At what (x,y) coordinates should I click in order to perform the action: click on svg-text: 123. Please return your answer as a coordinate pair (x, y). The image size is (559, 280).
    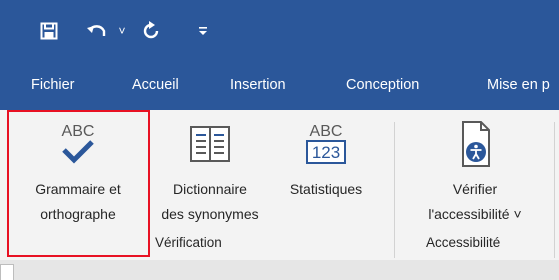
    Looking at the image, I should click on (326, 152).